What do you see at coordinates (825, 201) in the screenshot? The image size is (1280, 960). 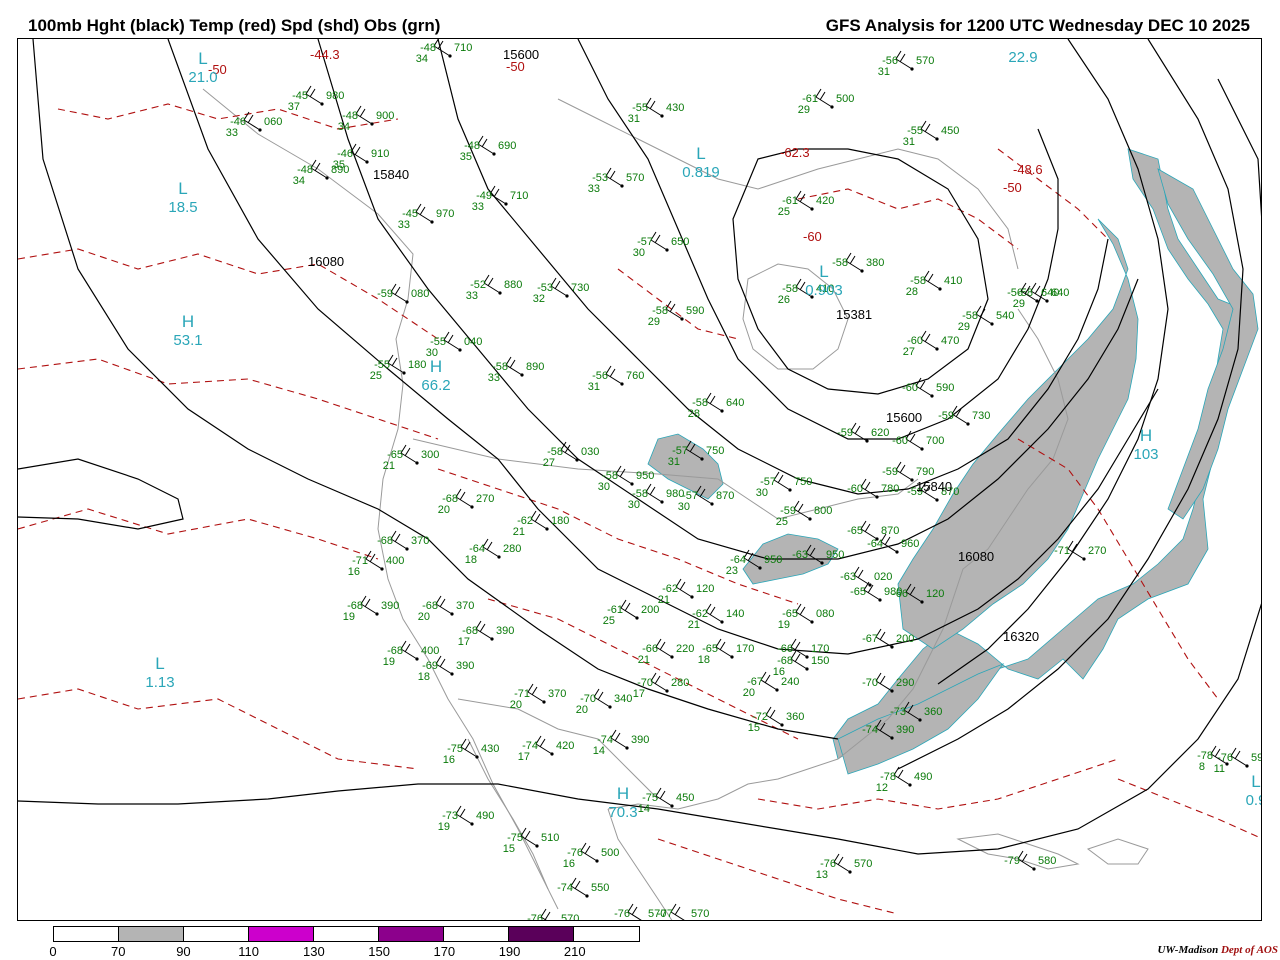 I see `obs-height: 420` at bounding box center [825, 201].